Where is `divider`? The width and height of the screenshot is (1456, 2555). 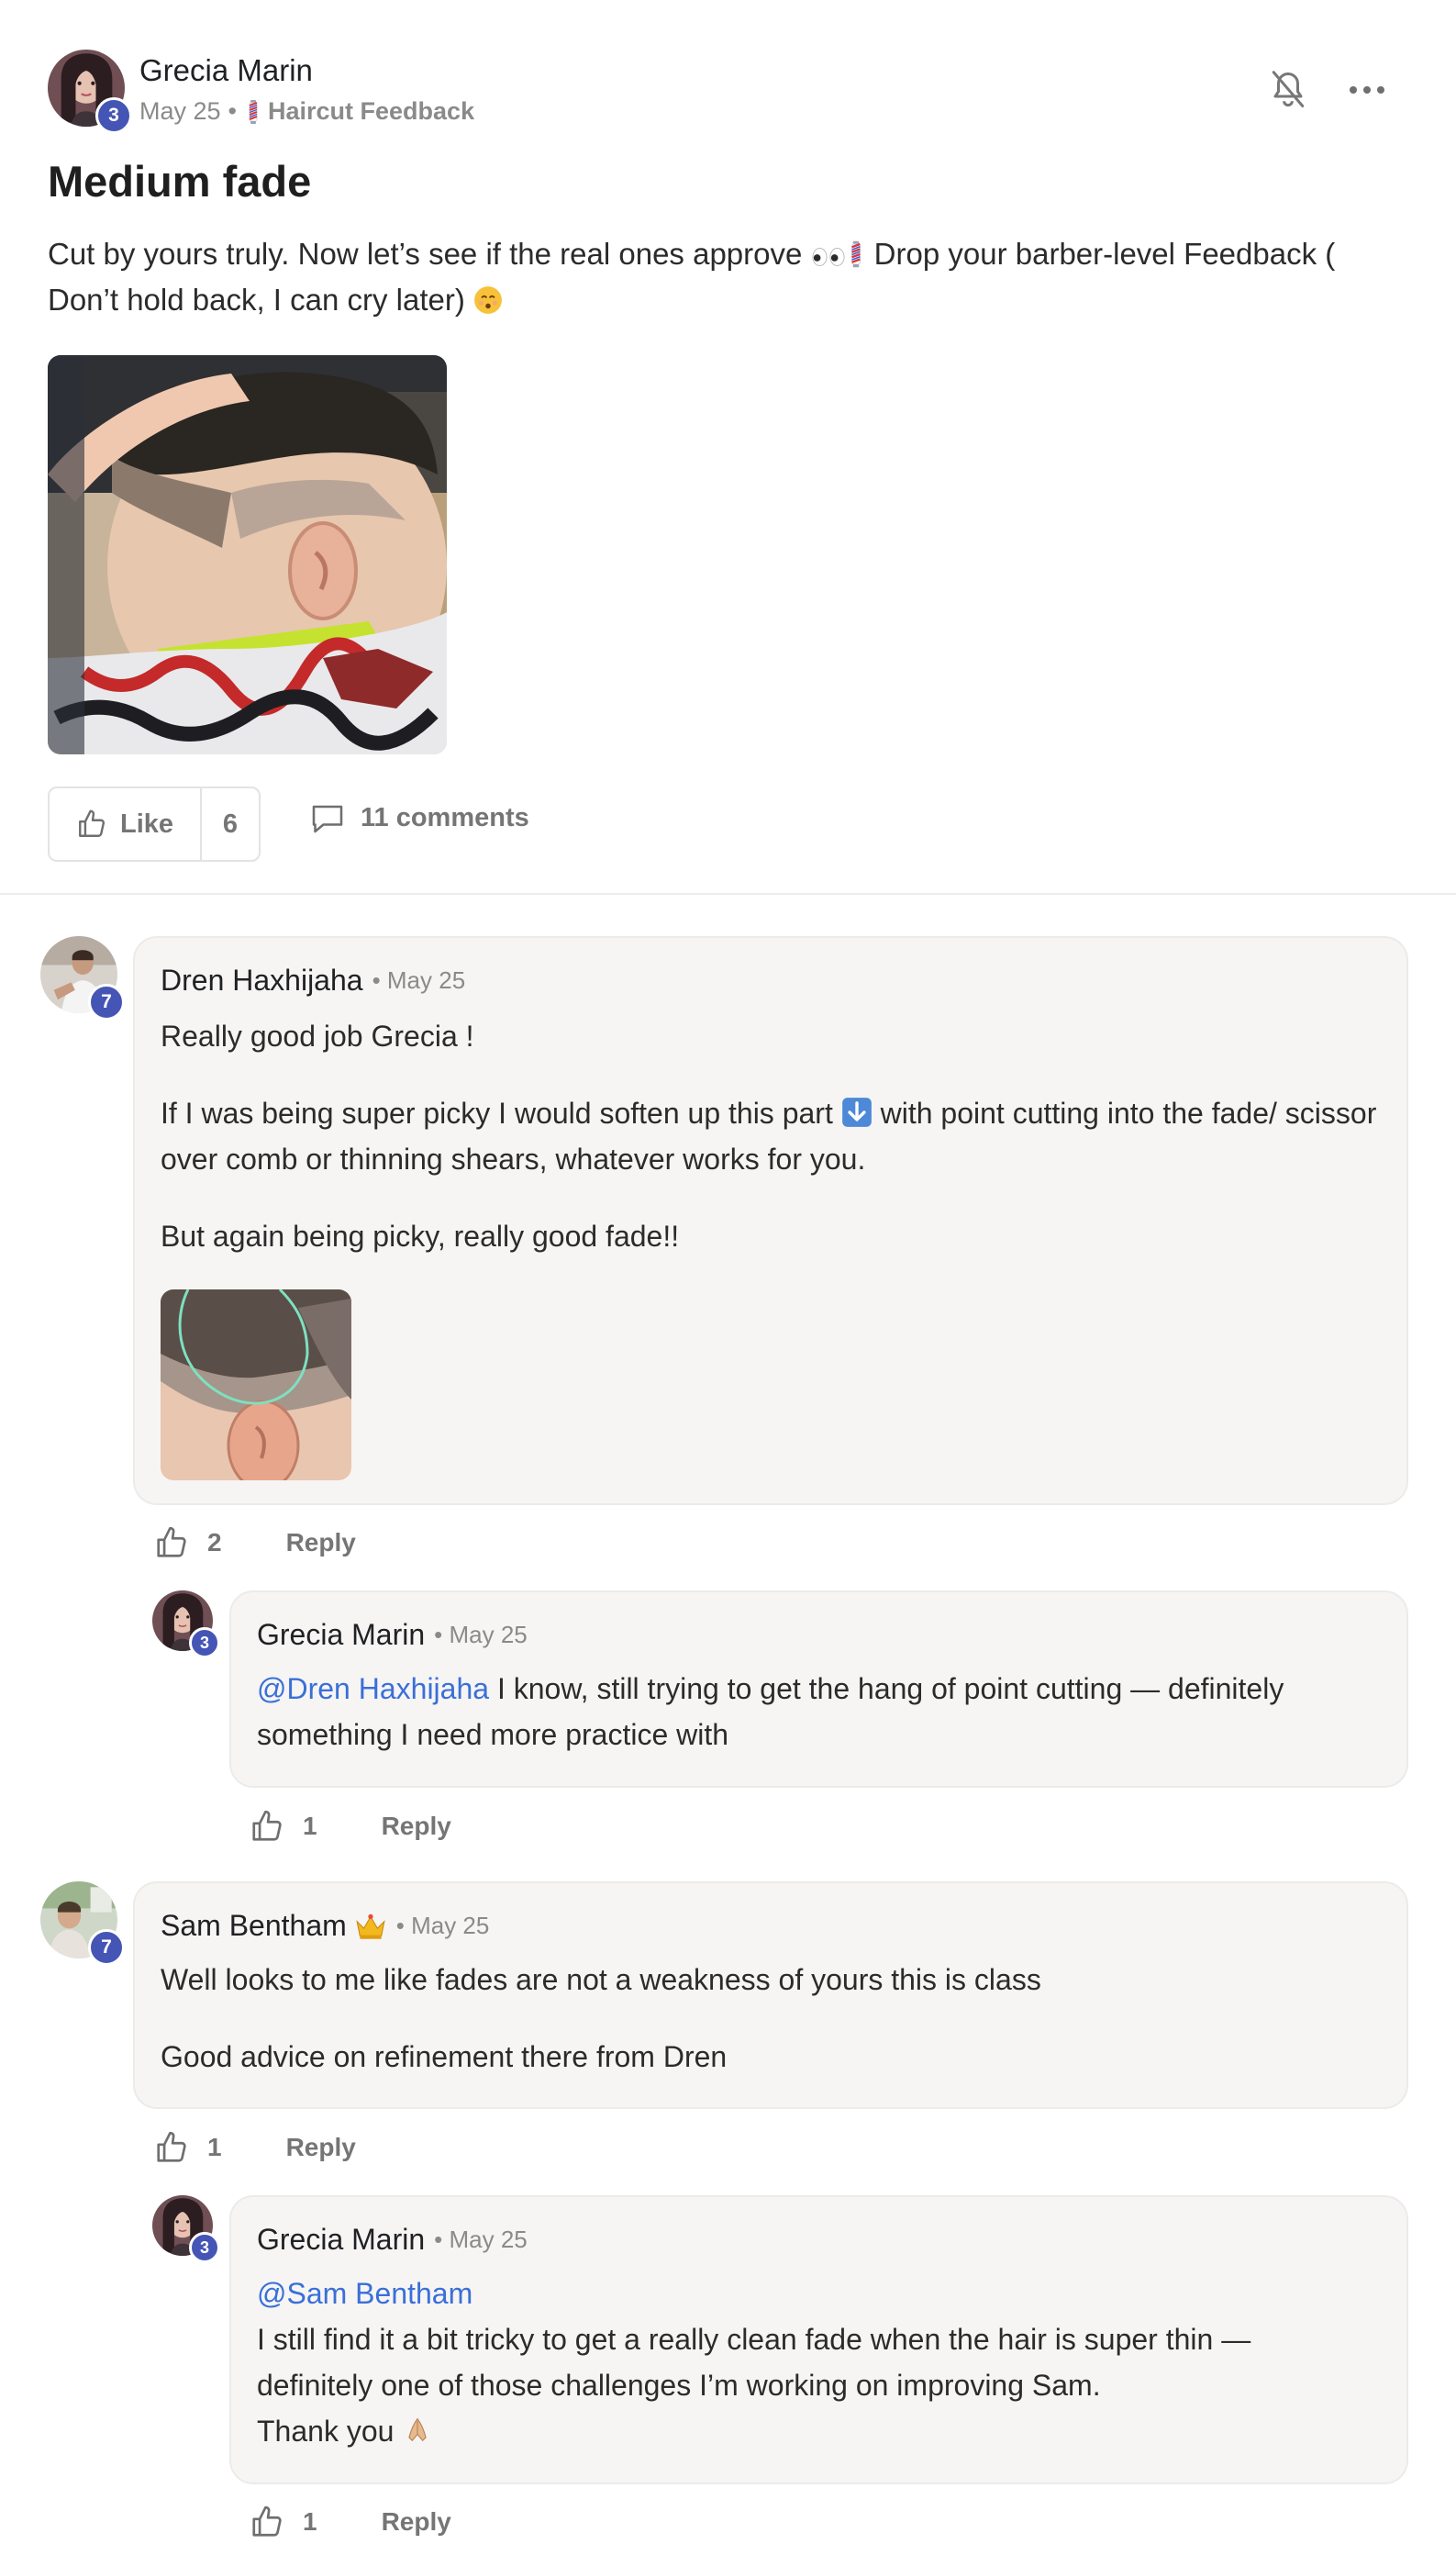 divider is located at coordinates (728, 894).